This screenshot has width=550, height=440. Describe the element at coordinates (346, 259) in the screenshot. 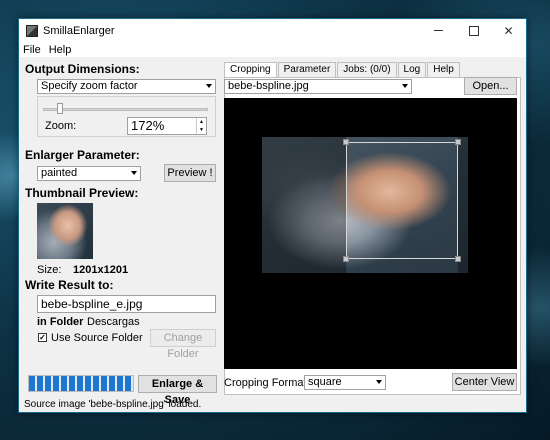

I see `crop-handle-bottom-left` at that location.